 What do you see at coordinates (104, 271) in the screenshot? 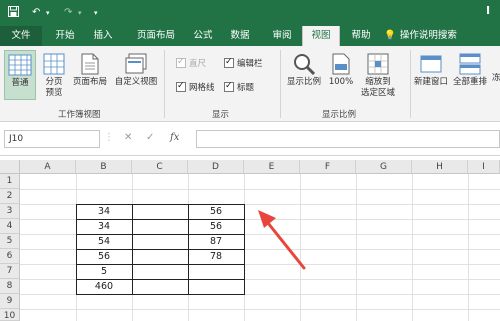
I see `cell-b7: 5` at bounding box center [104, 271].